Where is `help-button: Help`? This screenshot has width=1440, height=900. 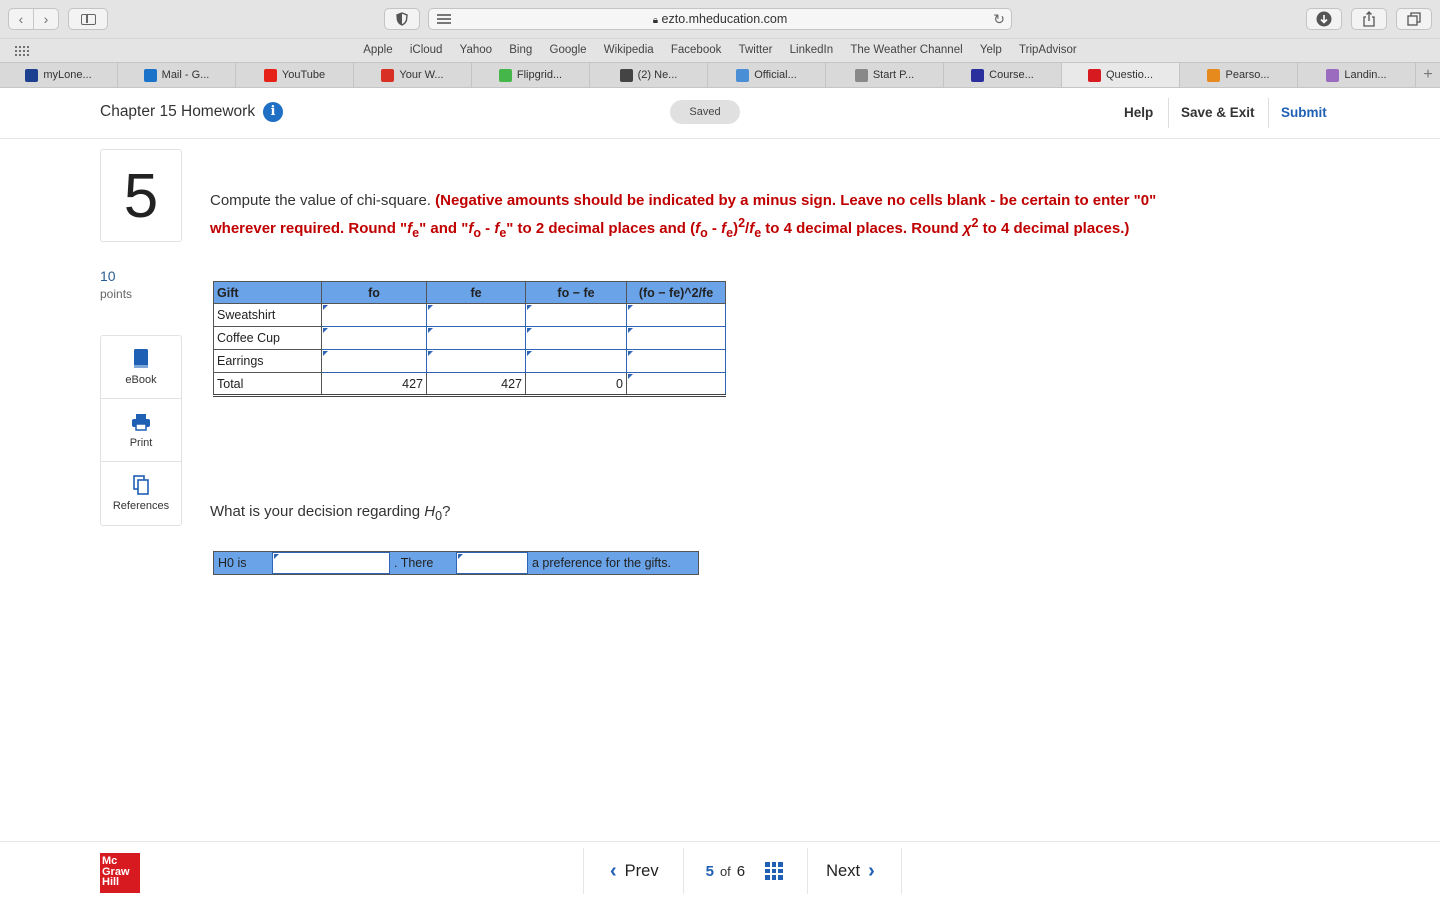 help-button: Help is located at coordinates (1138, 112).